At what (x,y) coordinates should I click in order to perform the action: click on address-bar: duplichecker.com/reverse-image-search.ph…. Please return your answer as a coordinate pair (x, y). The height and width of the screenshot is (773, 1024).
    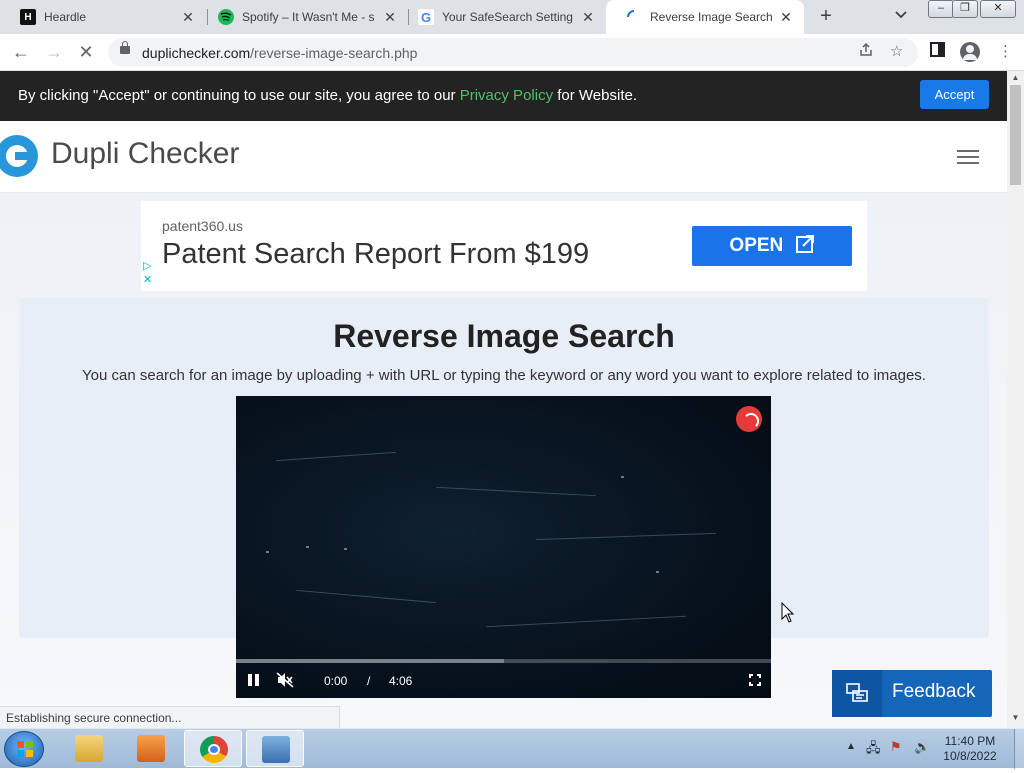
    Looking at the image, I should click on (513, 52).